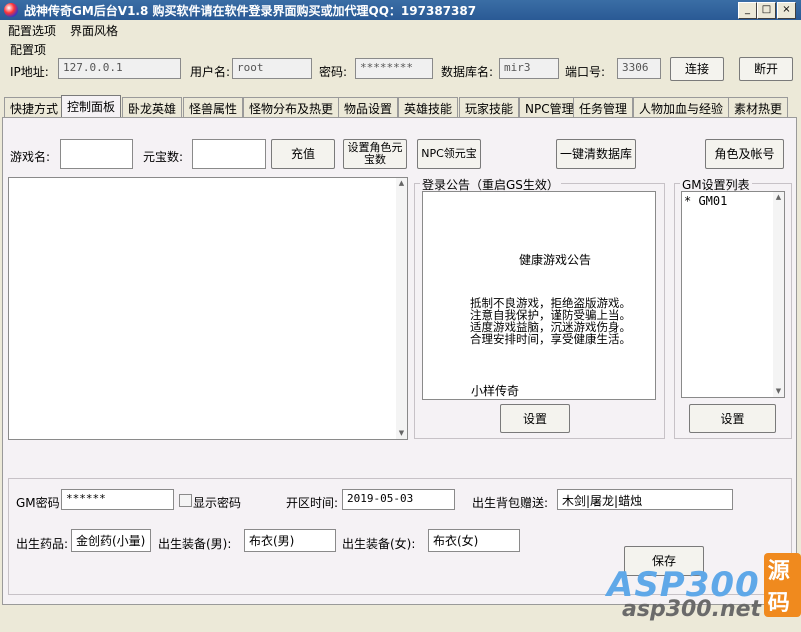 Image resolution: width=801 pixels, height=632 pixels. Describe the element at coordinates (744, 154) in the screenshot. I see `role-account-button: 角色及帐号` at that location.